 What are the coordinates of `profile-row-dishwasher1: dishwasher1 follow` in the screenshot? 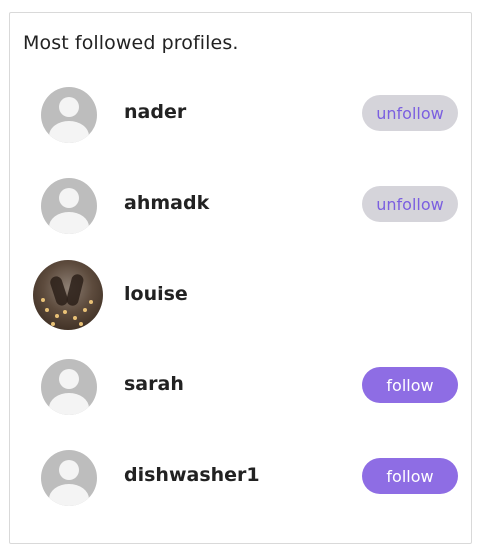 It's located at (240, 476).